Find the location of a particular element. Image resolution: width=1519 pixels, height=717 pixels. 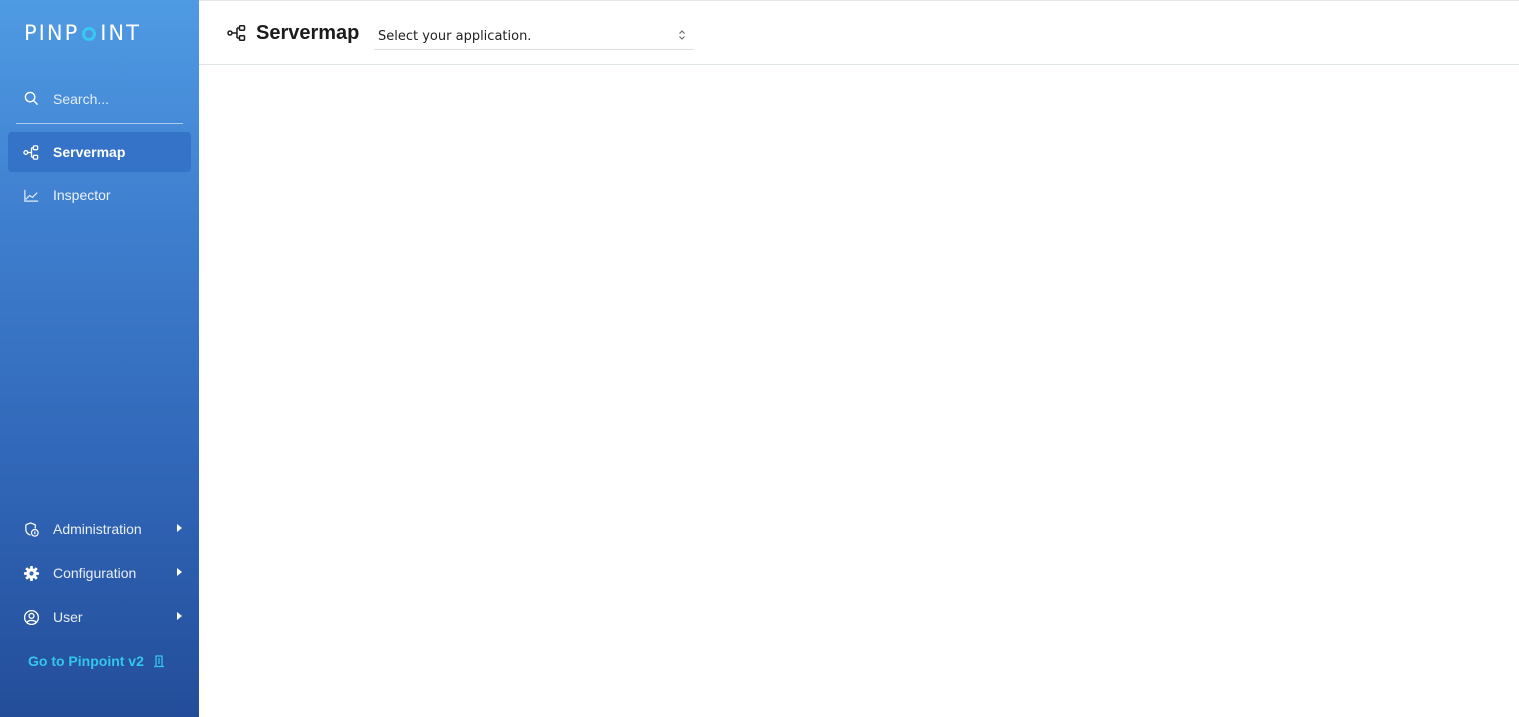

go-to-pinpoint-v2-link: Go to Pinpoint v2 is located at coordinates (97, 661).